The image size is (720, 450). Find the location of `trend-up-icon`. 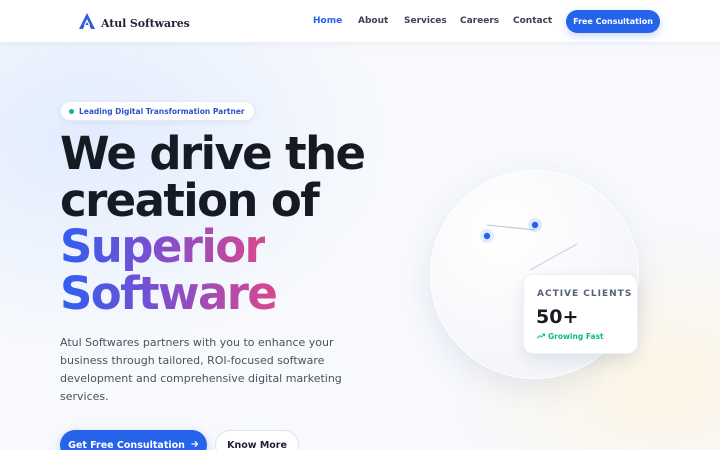

trend-up-icon is located at coordinates (541, 336).